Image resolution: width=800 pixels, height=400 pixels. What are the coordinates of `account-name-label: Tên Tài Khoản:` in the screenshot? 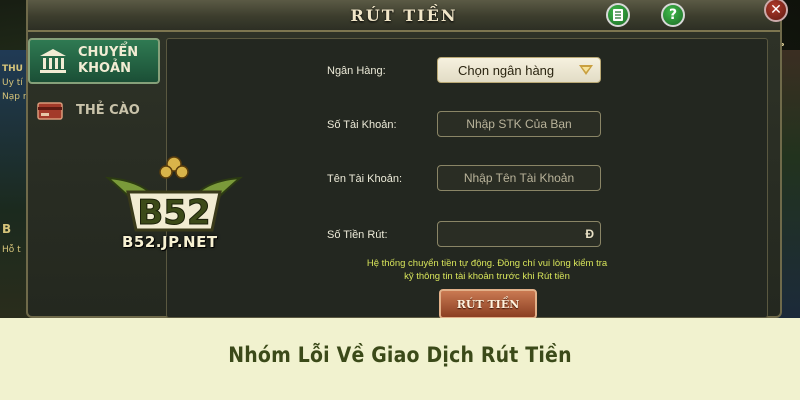 It's located at (365, 179).